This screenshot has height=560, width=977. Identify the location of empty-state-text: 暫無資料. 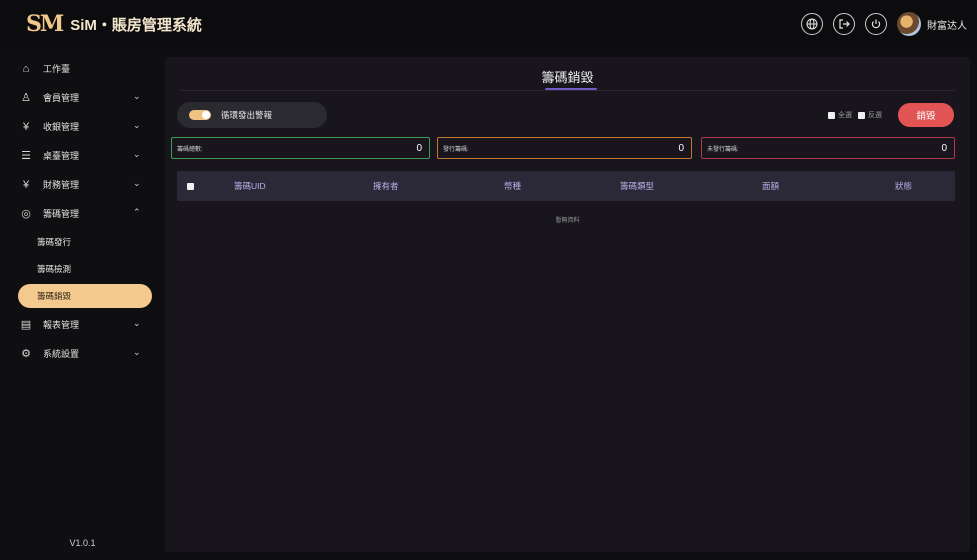
(567, 221).